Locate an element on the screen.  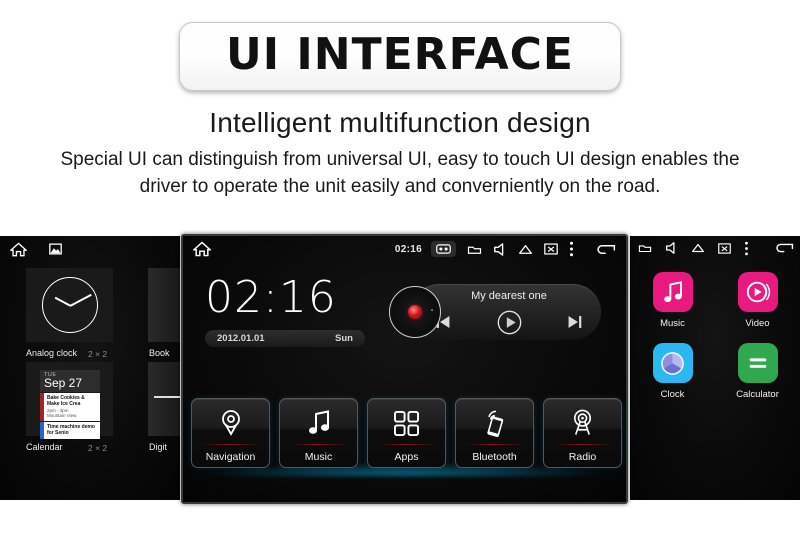
page-title: UI INTERFACE is located at coordinates (400, 54).